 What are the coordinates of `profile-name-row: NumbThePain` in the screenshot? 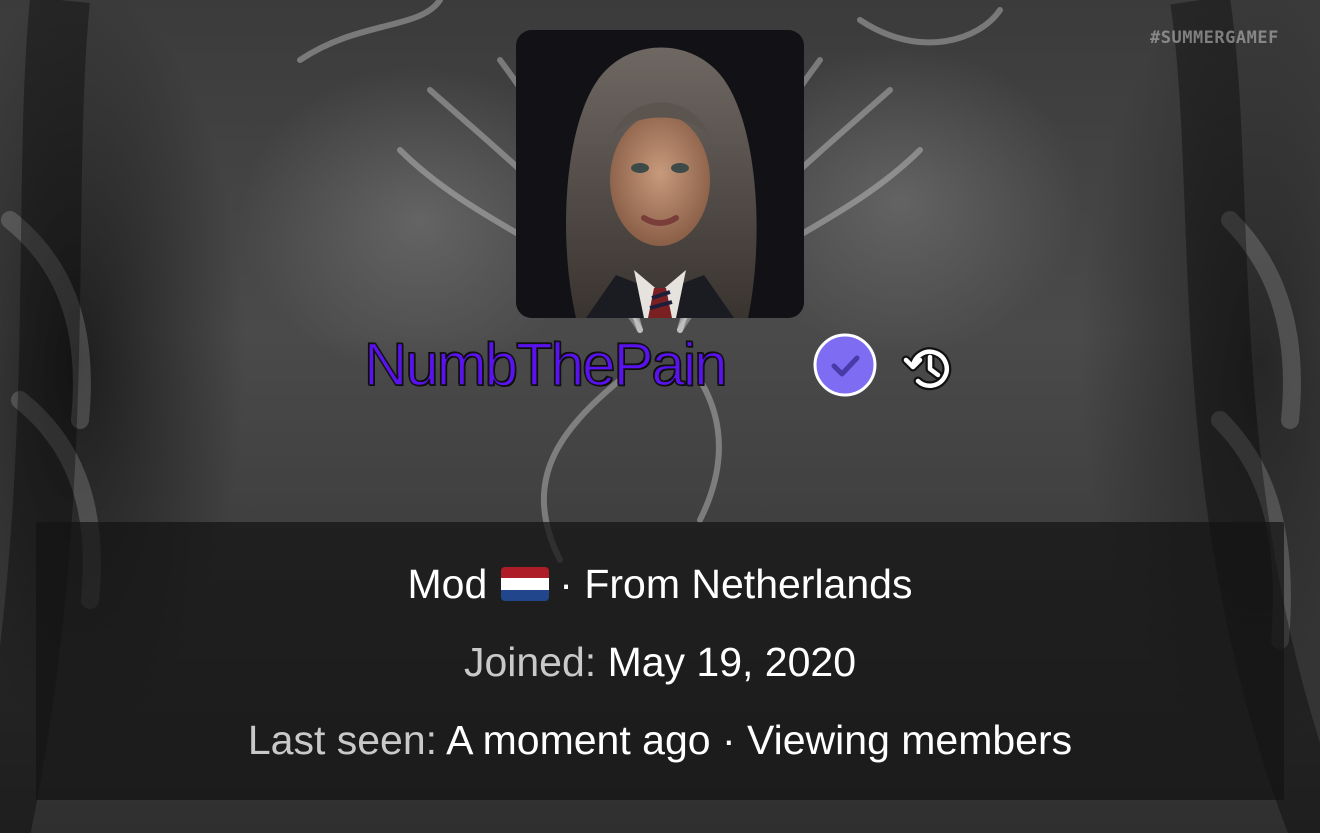 It's located at (660, 365).